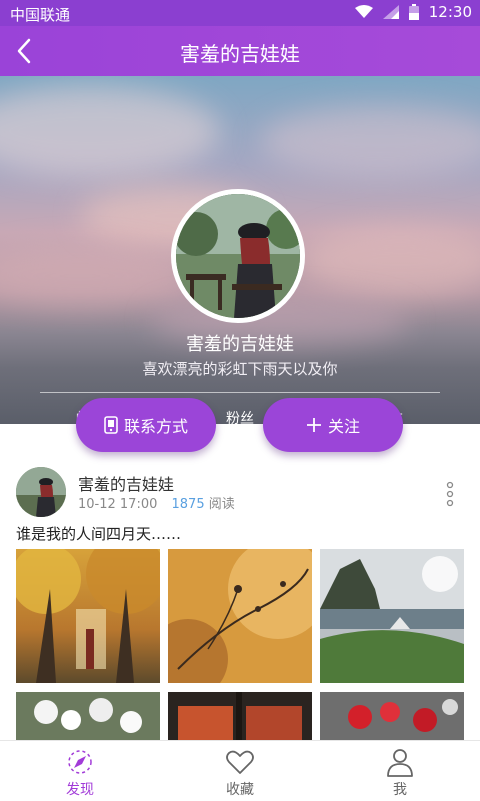  What do you see at coordinates (80, 790) in the screenshot?
I see `tab-label: 发现` at bounding box center [80, 790].